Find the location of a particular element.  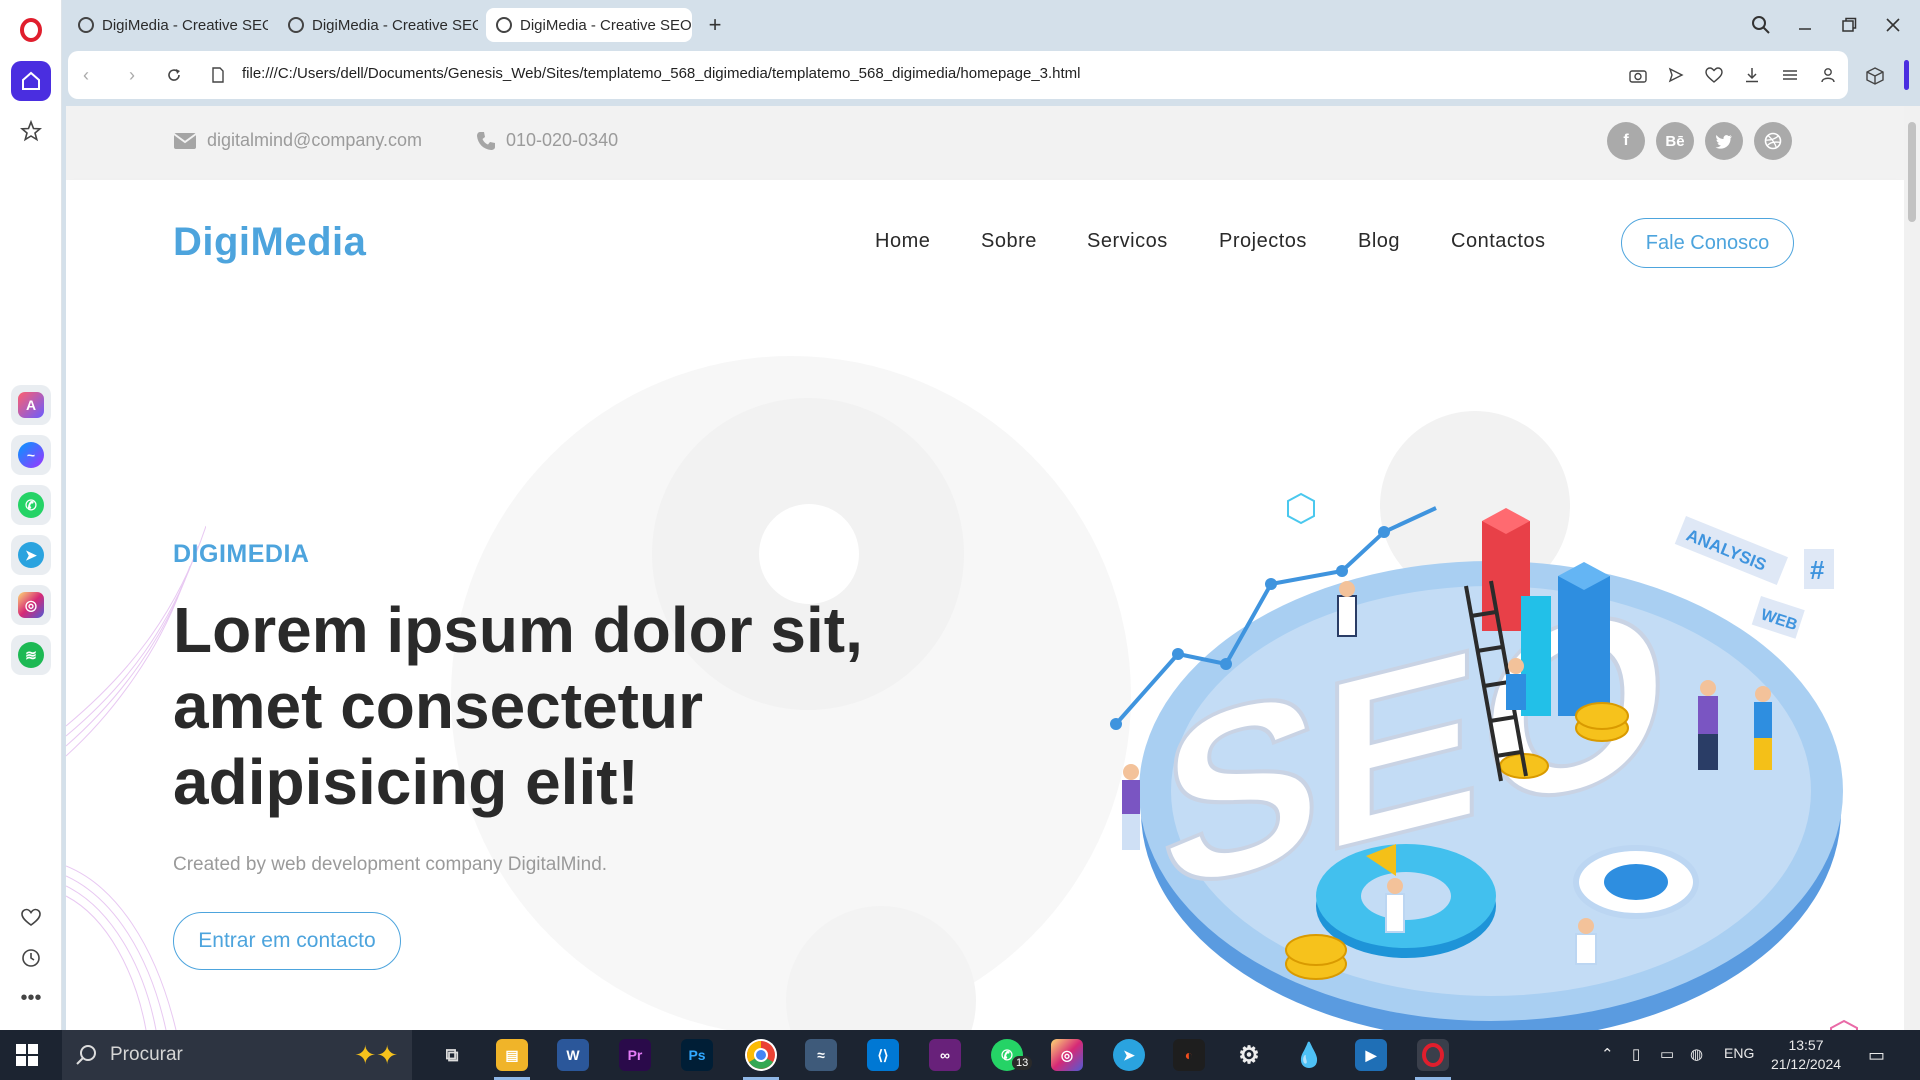

nav-projectos: Projectos is located at coordinates (1263, 241).